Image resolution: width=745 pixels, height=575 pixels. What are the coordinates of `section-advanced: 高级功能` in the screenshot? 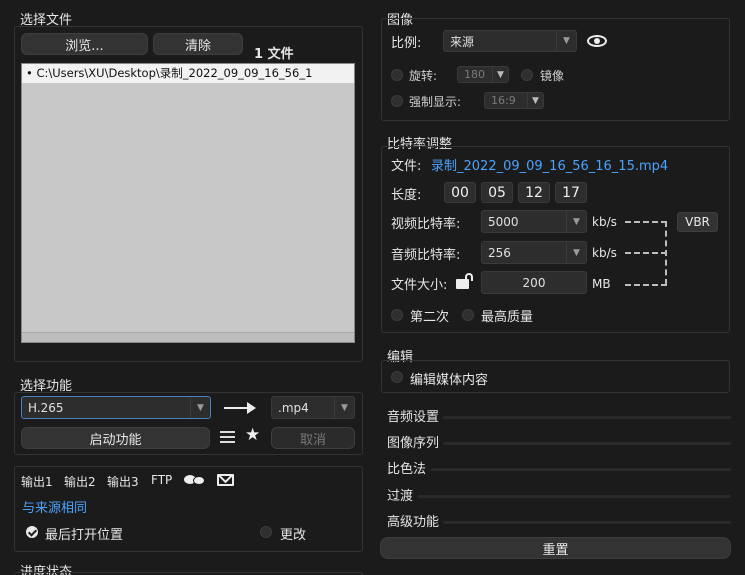 It's located at (559, 520).